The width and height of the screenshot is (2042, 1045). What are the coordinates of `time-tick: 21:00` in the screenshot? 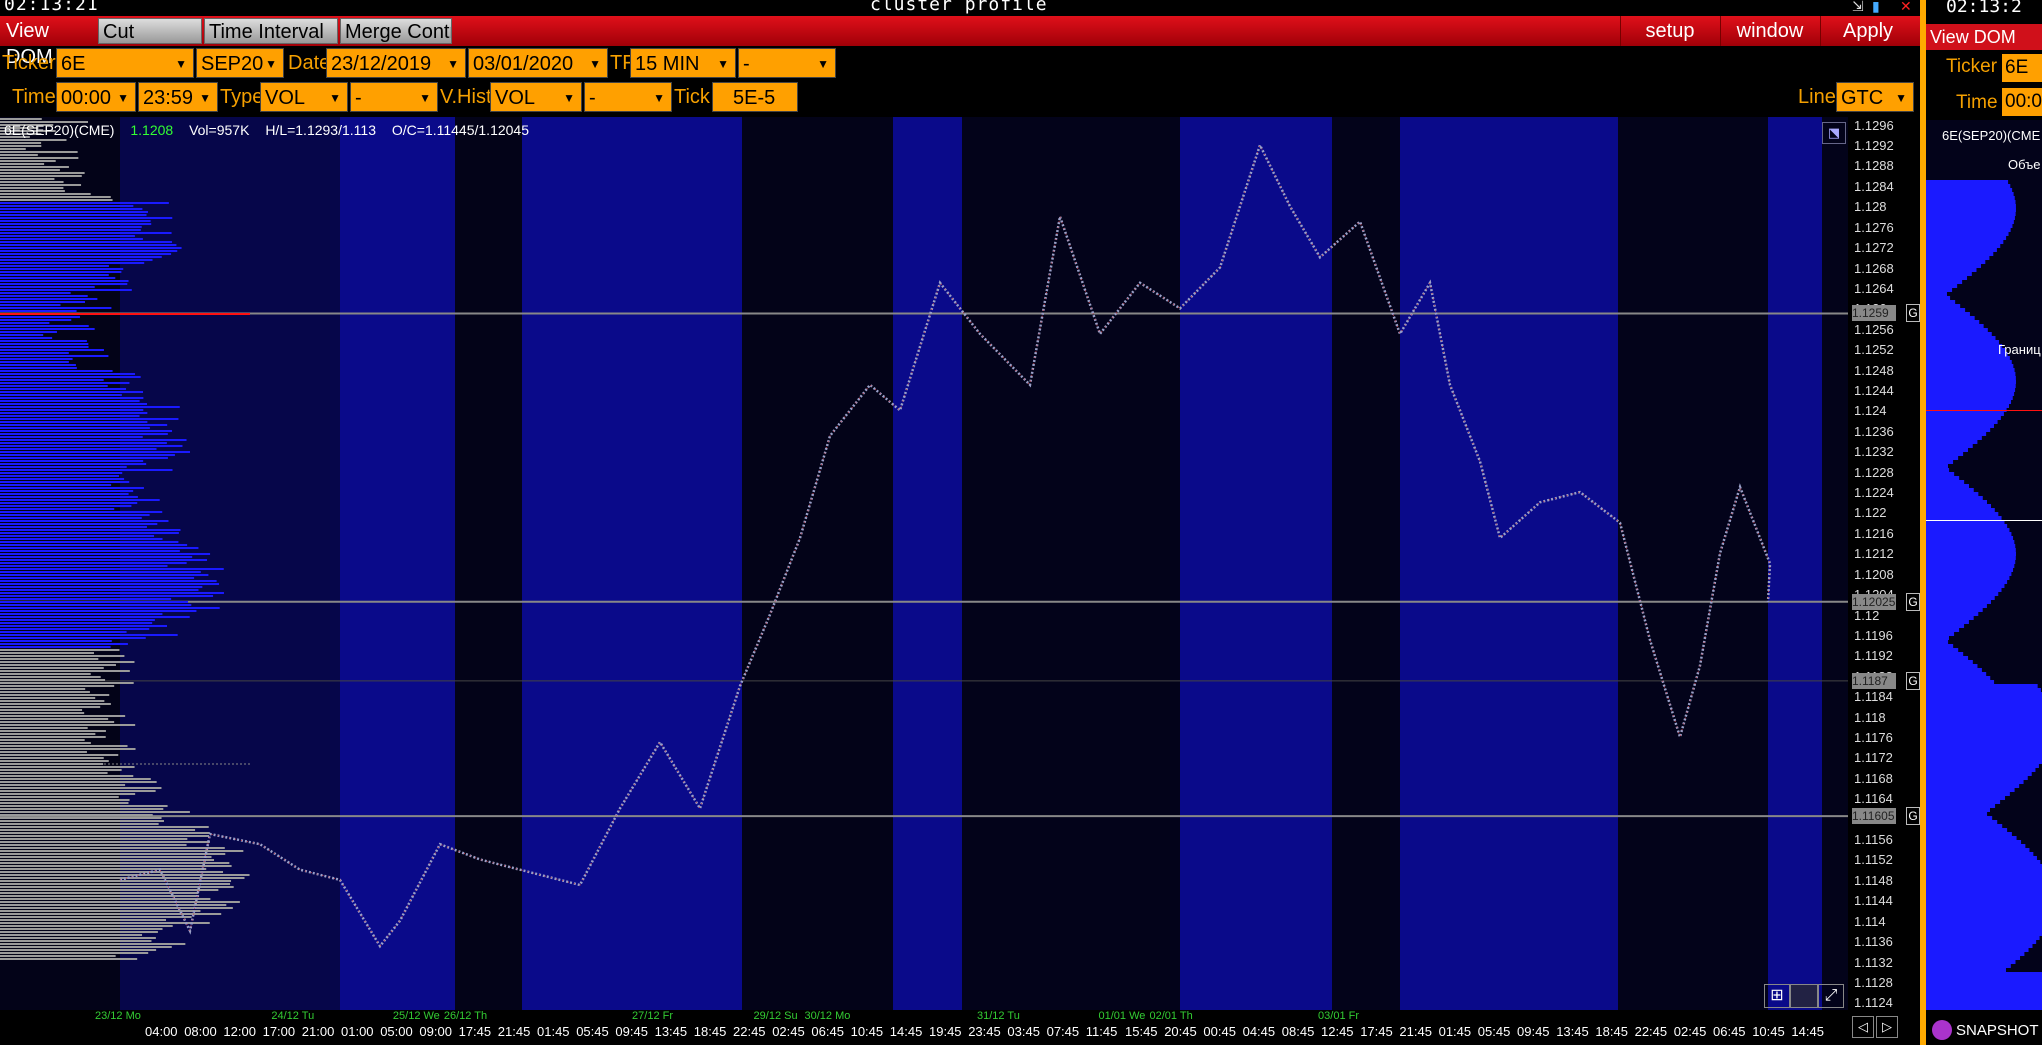 It's located at (318, 1031).